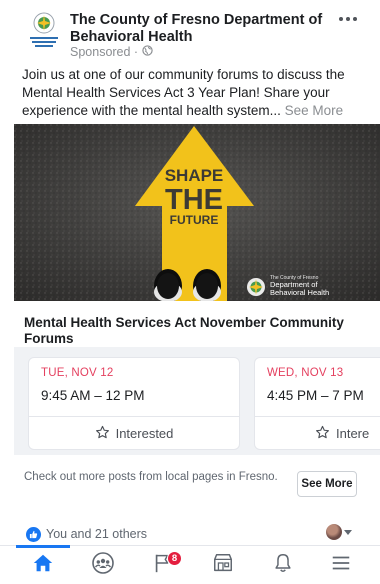 The width and height of the screenshot is (380, 584). I want to click on tab-marketplace, so click(223, 565).